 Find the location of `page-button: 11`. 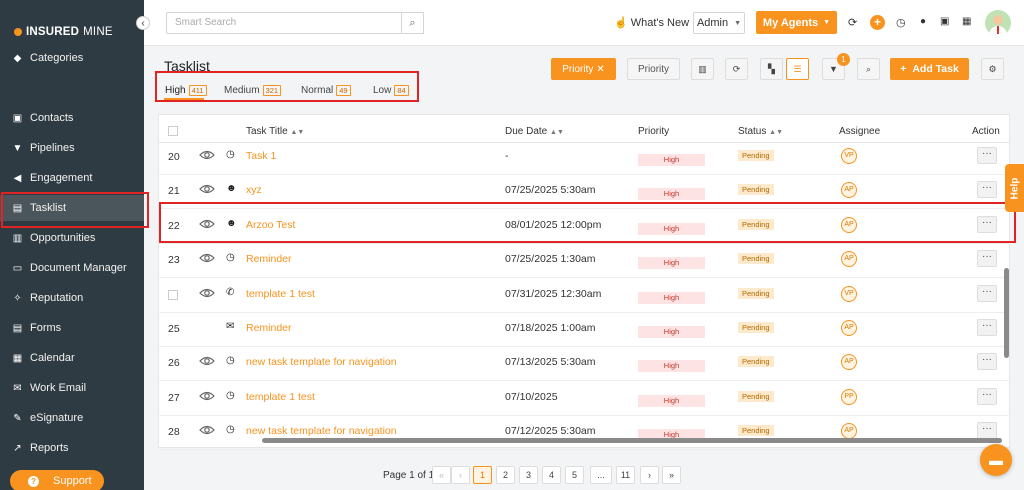

page-button: 11 is located at coordinates (625, 475).